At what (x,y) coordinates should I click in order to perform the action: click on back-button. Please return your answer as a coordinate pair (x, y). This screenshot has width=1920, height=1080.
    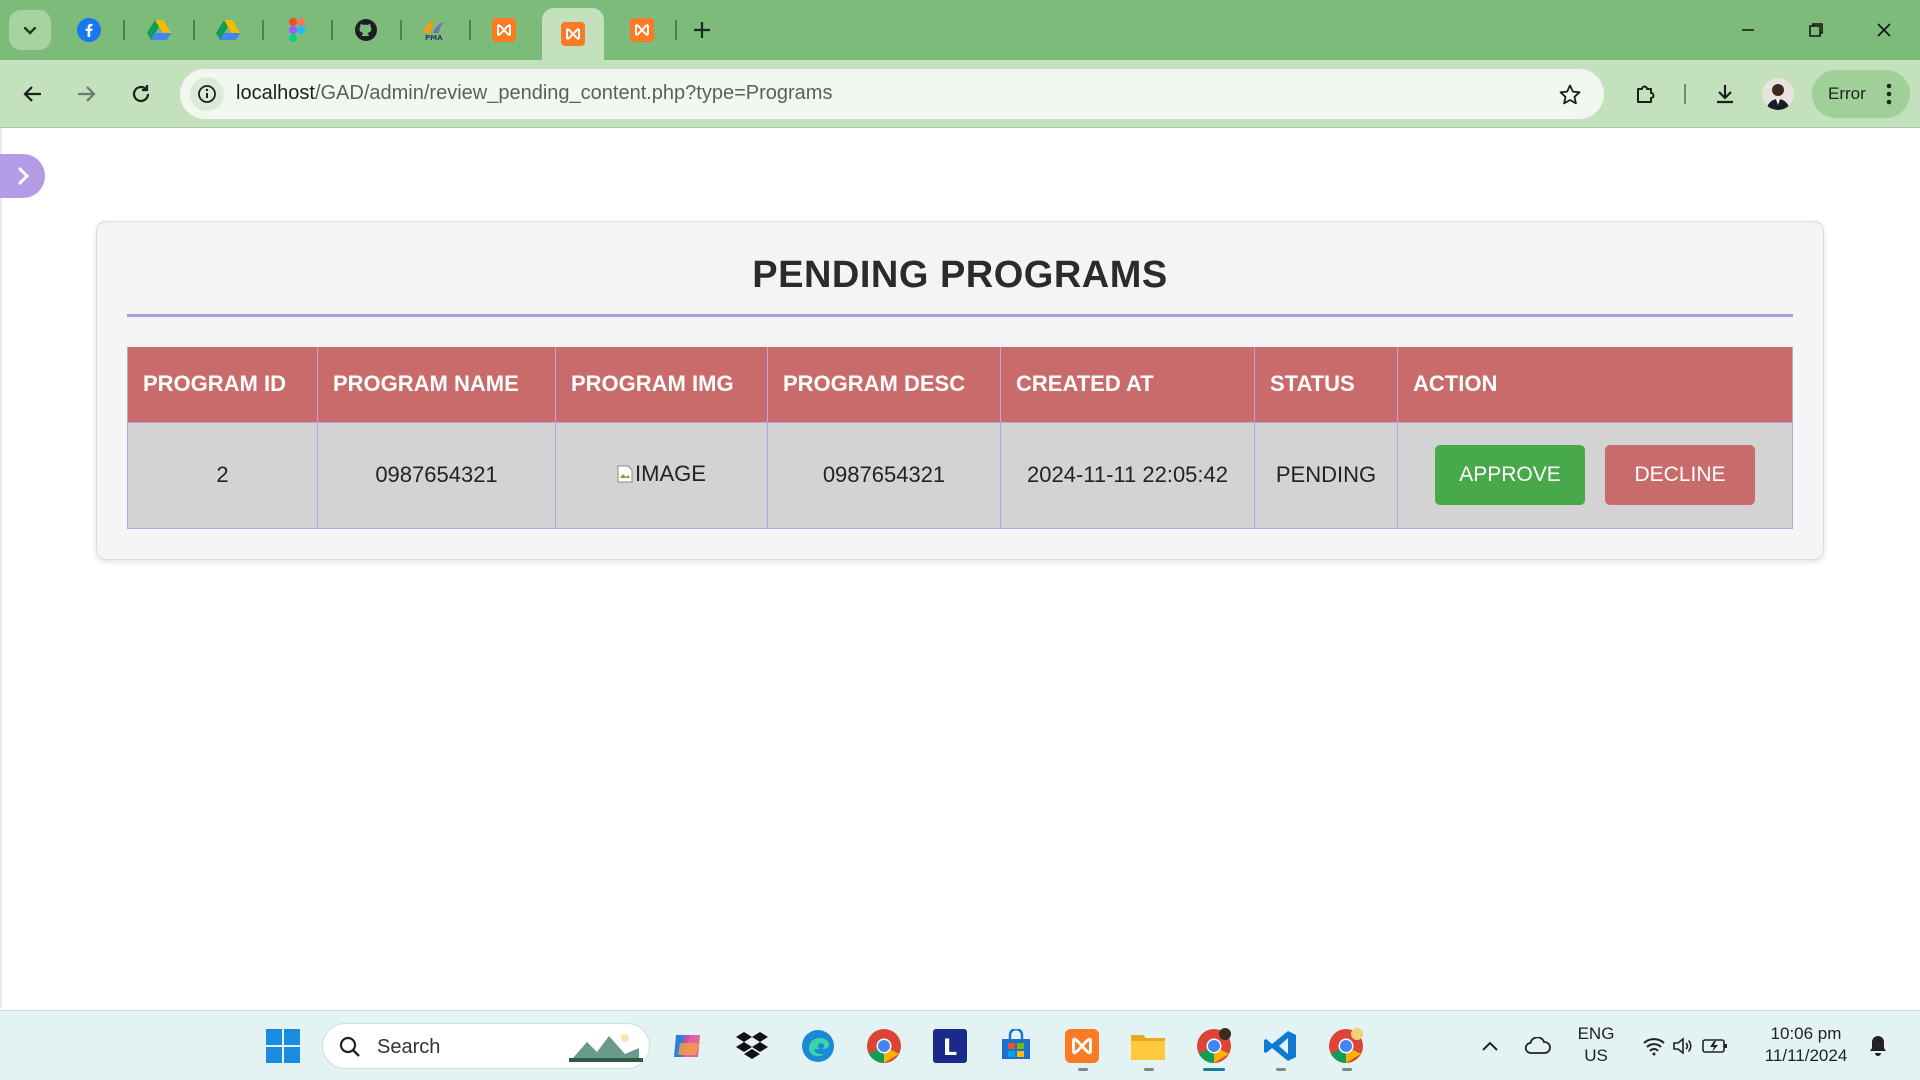
    Looking at the image, I should click on (33, 94).